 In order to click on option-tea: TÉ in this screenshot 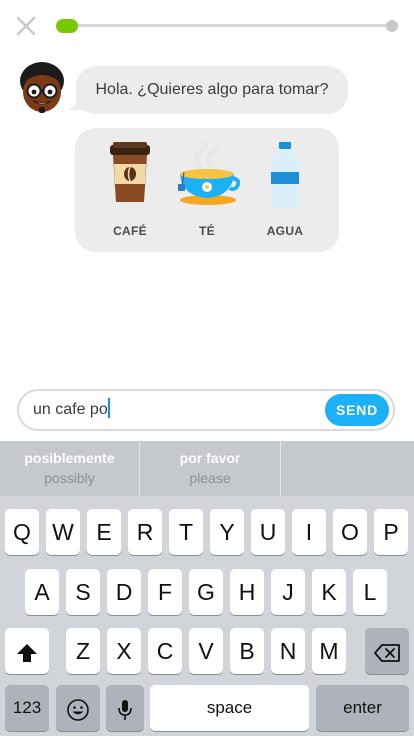, I will do `click(207, 192)`.